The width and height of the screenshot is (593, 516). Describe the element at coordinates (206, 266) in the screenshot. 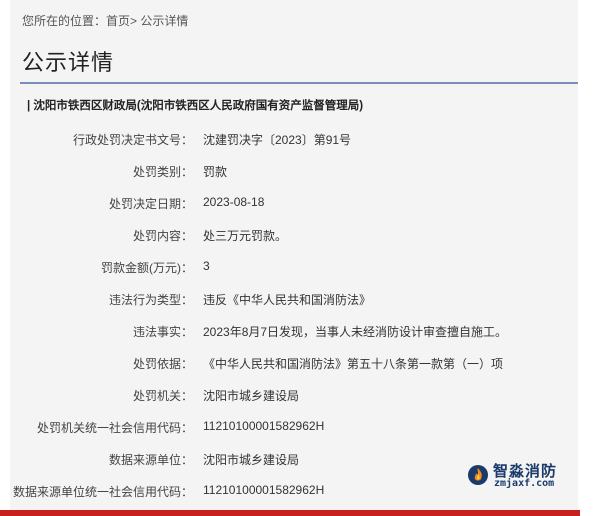

I see `field-value: 3` at that location.